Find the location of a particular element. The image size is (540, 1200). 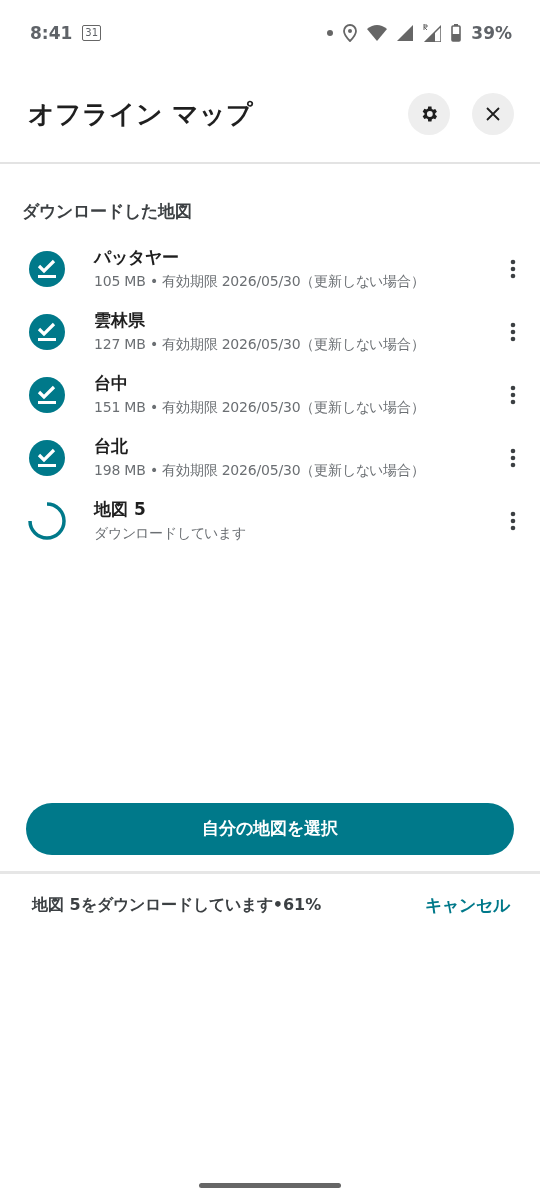

map-name: パッタヤー is located at coordinates (137, 257).